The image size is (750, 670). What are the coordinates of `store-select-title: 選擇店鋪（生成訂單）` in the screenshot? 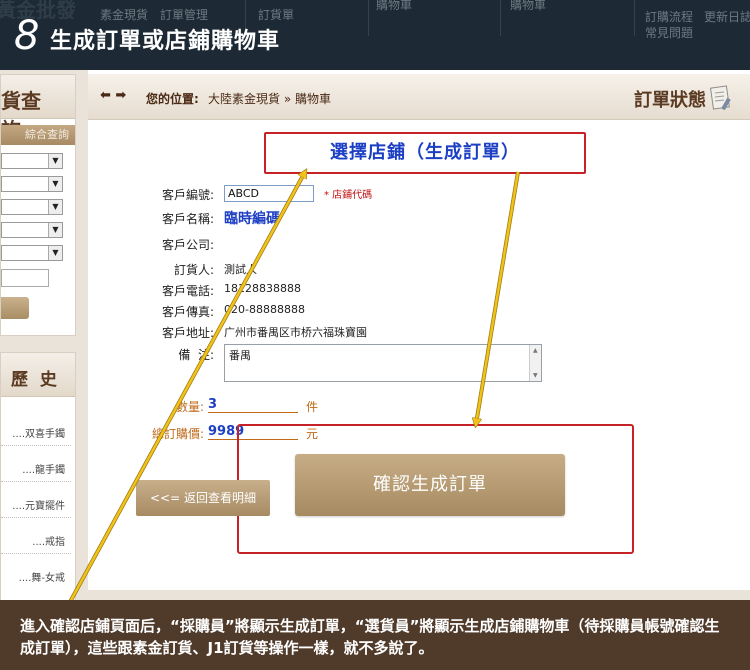 It's located at (425, 153).